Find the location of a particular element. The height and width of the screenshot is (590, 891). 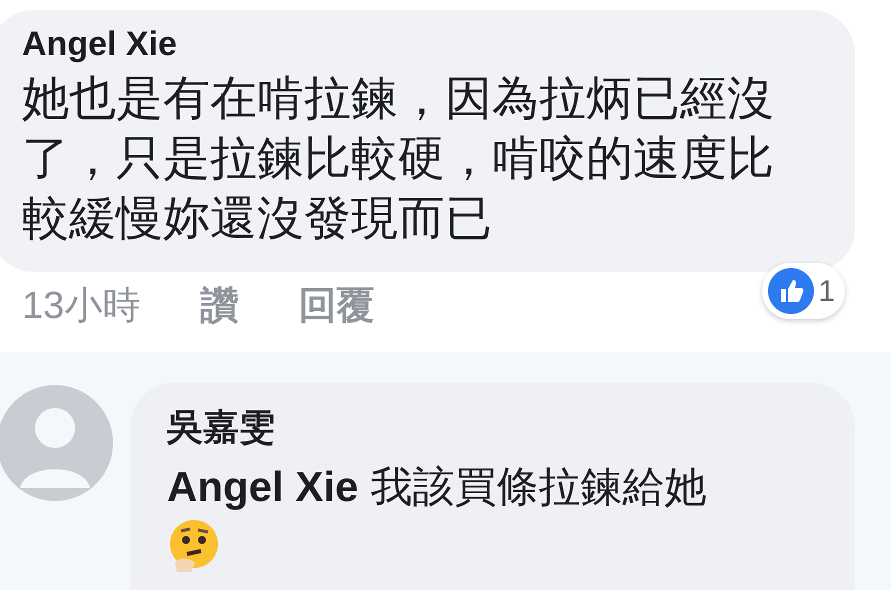

author-name: Angel Xie is located at coordinates (99, 44).